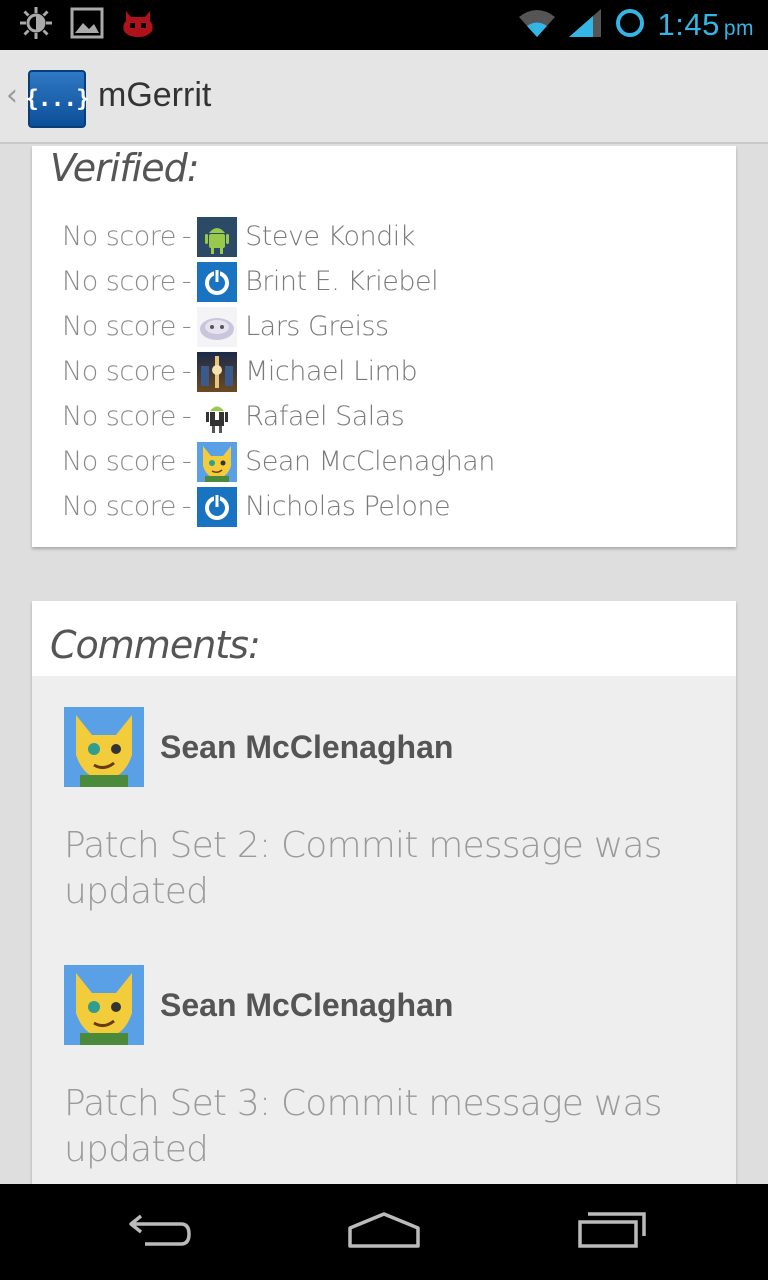 The height and width of the screenshot is (1280, 768). What do you see at coordinates (342, 281) in the screenshot?
I see `reviewer-name: Brint E. Kriebel` at bounding box center [342, 281].